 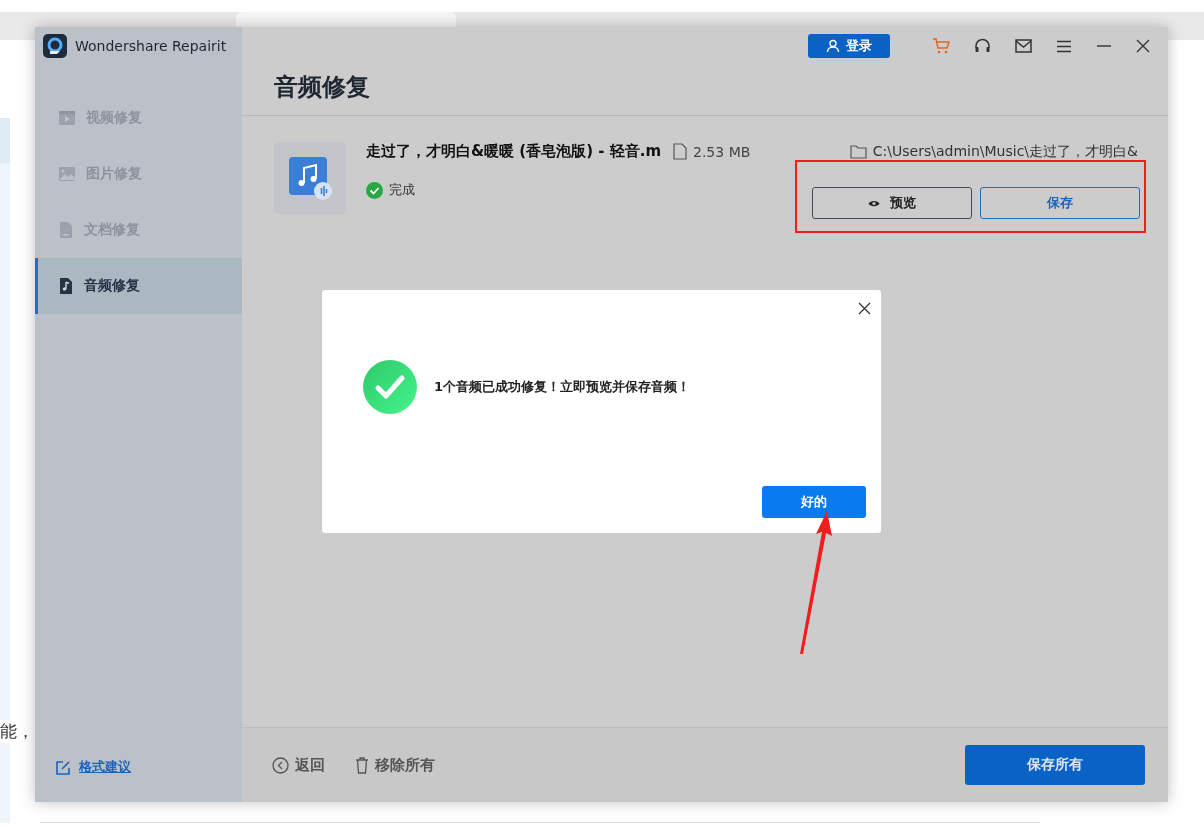 What do you see at coordinates (310, 178) in the screenshot?
I see `audio-thumbnail` at bounding box center [310, 178].